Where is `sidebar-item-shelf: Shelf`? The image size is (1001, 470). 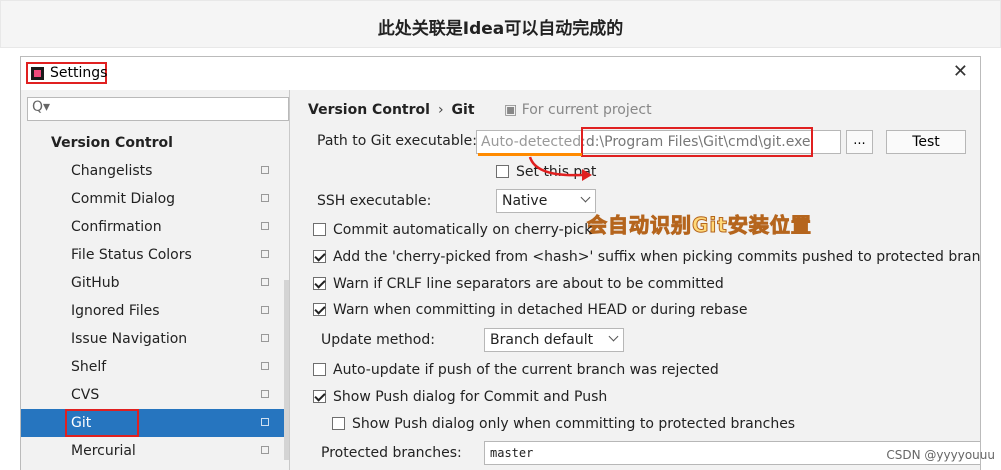
sidebar-item-shelf: Shelf is located at coordinates (155, 367).